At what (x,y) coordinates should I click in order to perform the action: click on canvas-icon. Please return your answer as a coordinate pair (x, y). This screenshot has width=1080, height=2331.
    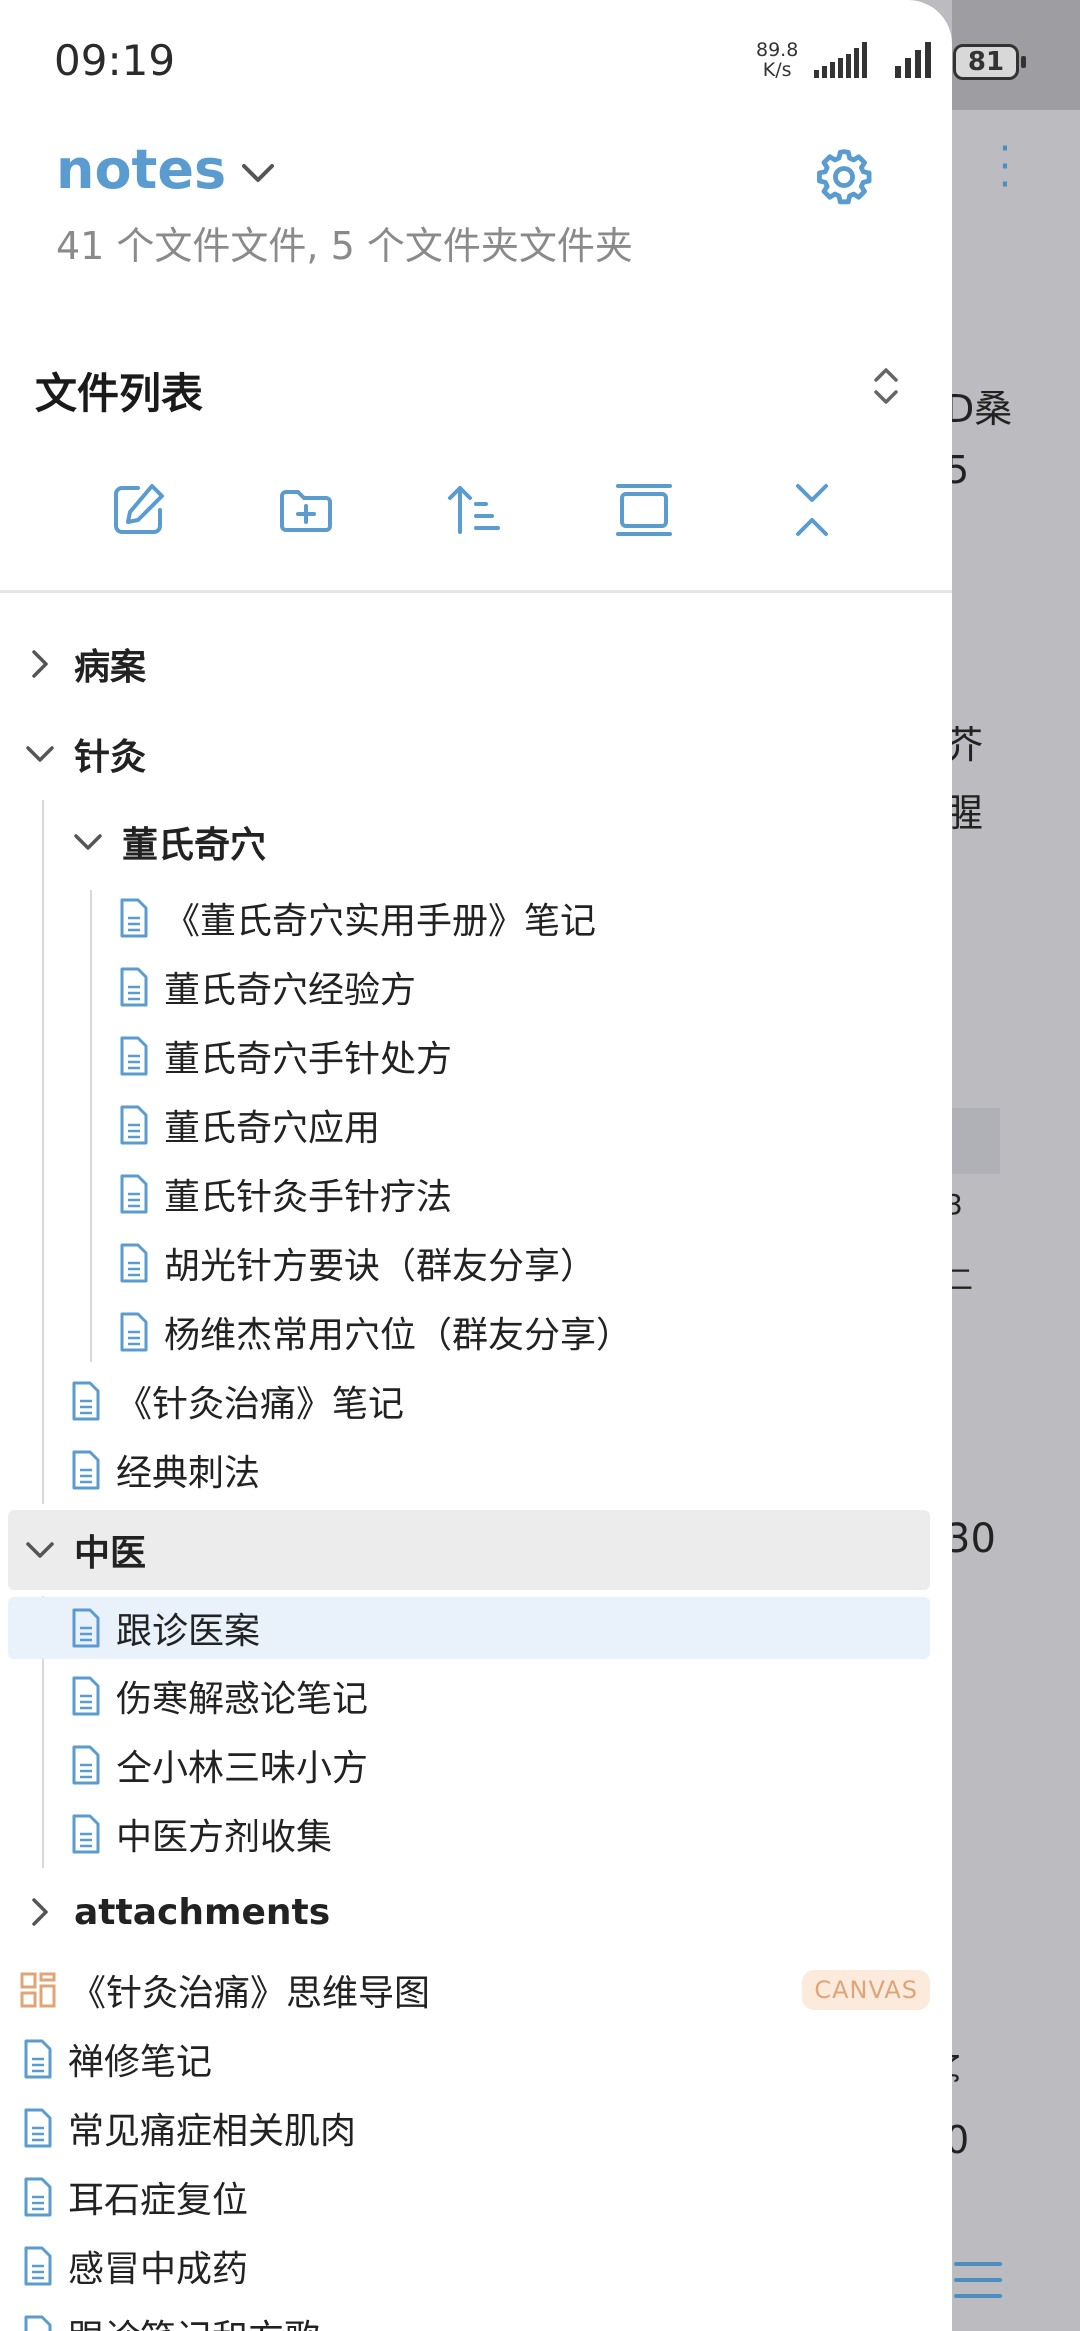
    Looking at the image, I should click on (38, 1990).